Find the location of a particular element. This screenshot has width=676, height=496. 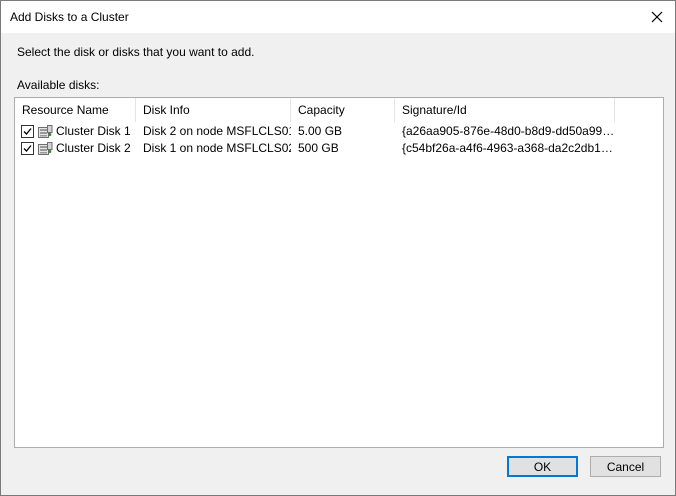

close-icon is located at coordinates (657, 17).